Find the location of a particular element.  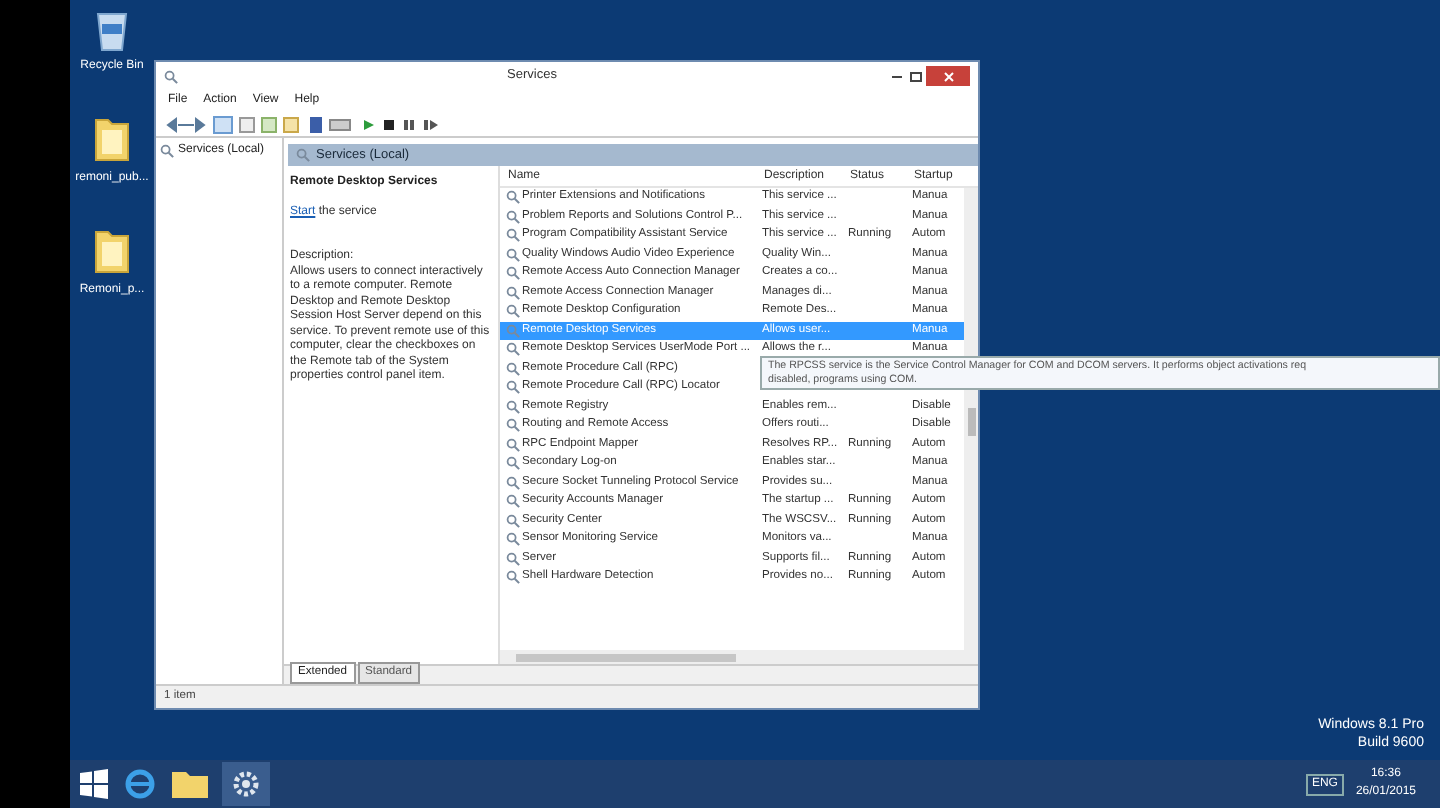

browser-icon is located at coordinates (140, 784).